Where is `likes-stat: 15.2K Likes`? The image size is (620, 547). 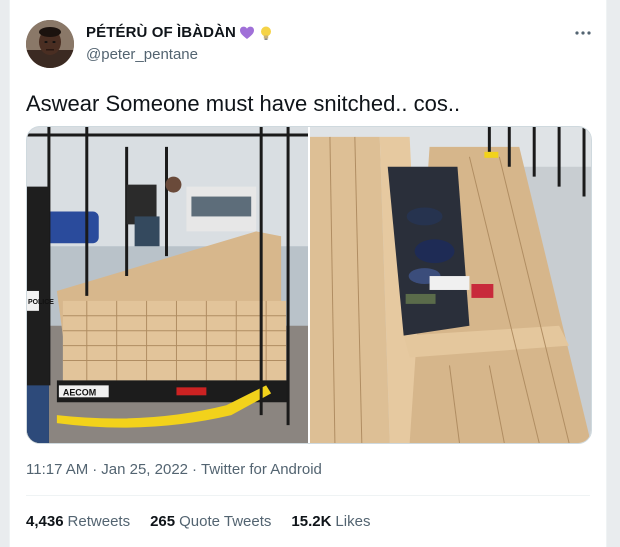
likes-stat: 15.2K Likes is located at coordinates (330, 521).